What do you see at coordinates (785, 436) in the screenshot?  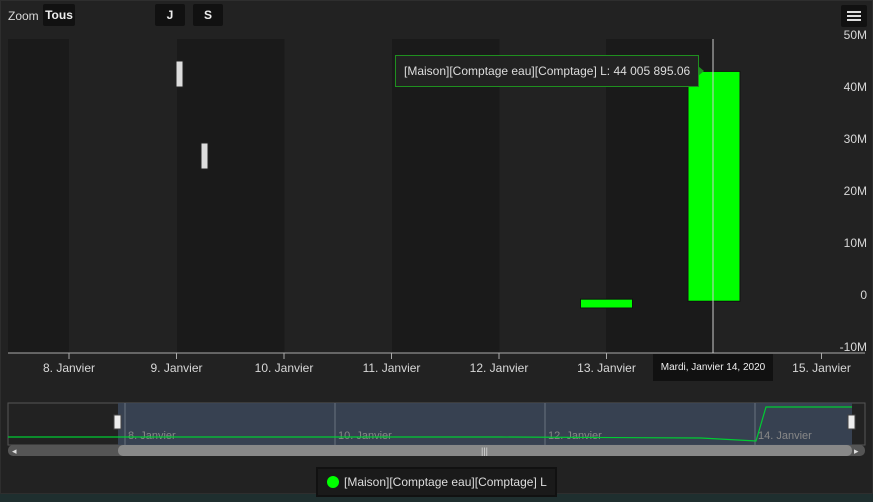 I see `navigator-tick-label: 14. Janvier` at bounding box center [785, 436].